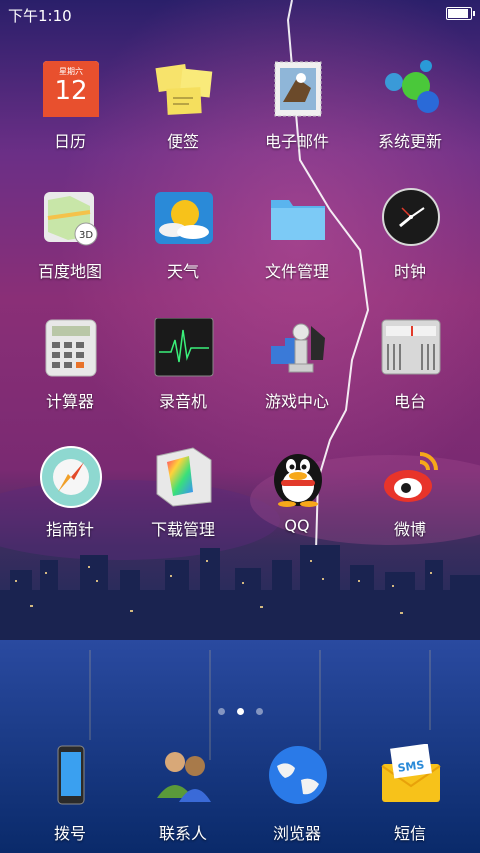 The width and height of the screenshot is (480, 853). I want to click on app-weibo: 微博, so click(410, 506).